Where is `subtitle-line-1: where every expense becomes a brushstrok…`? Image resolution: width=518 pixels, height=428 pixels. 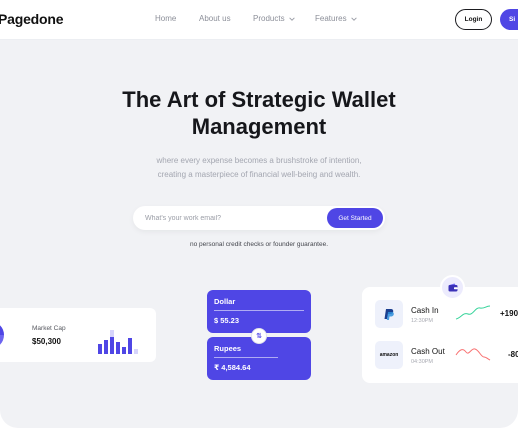 subtitle-line-1: where every expense becomes a brushstrok… is located at coordinates (259, 160).